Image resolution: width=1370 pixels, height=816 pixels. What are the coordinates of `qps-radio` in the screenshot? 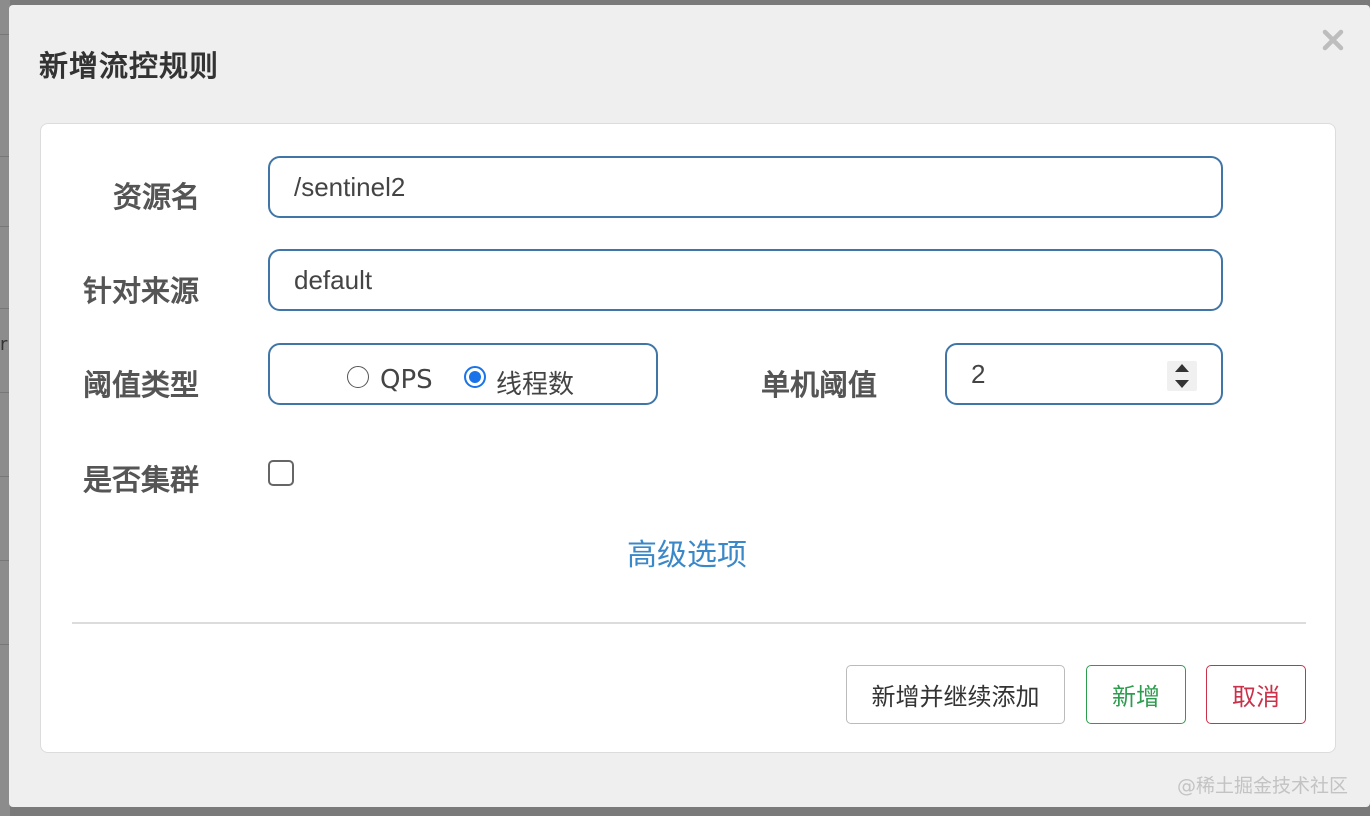 It's located at (358, 377).